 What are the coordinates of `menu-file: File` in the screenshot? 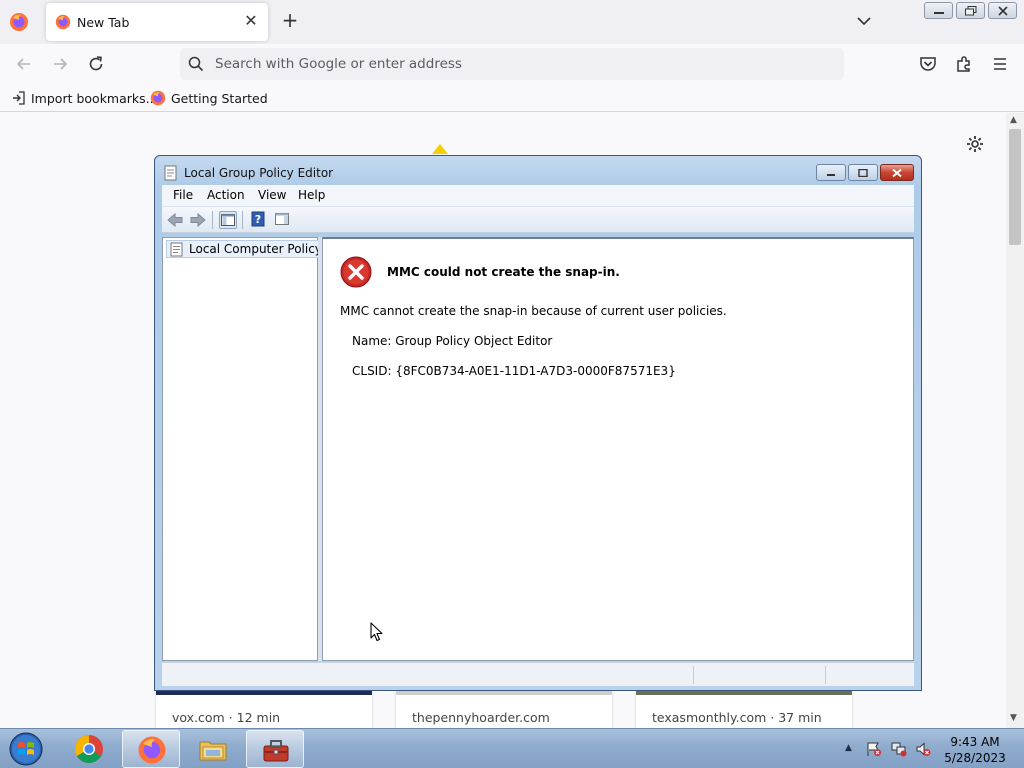 It's located at (183, 195).